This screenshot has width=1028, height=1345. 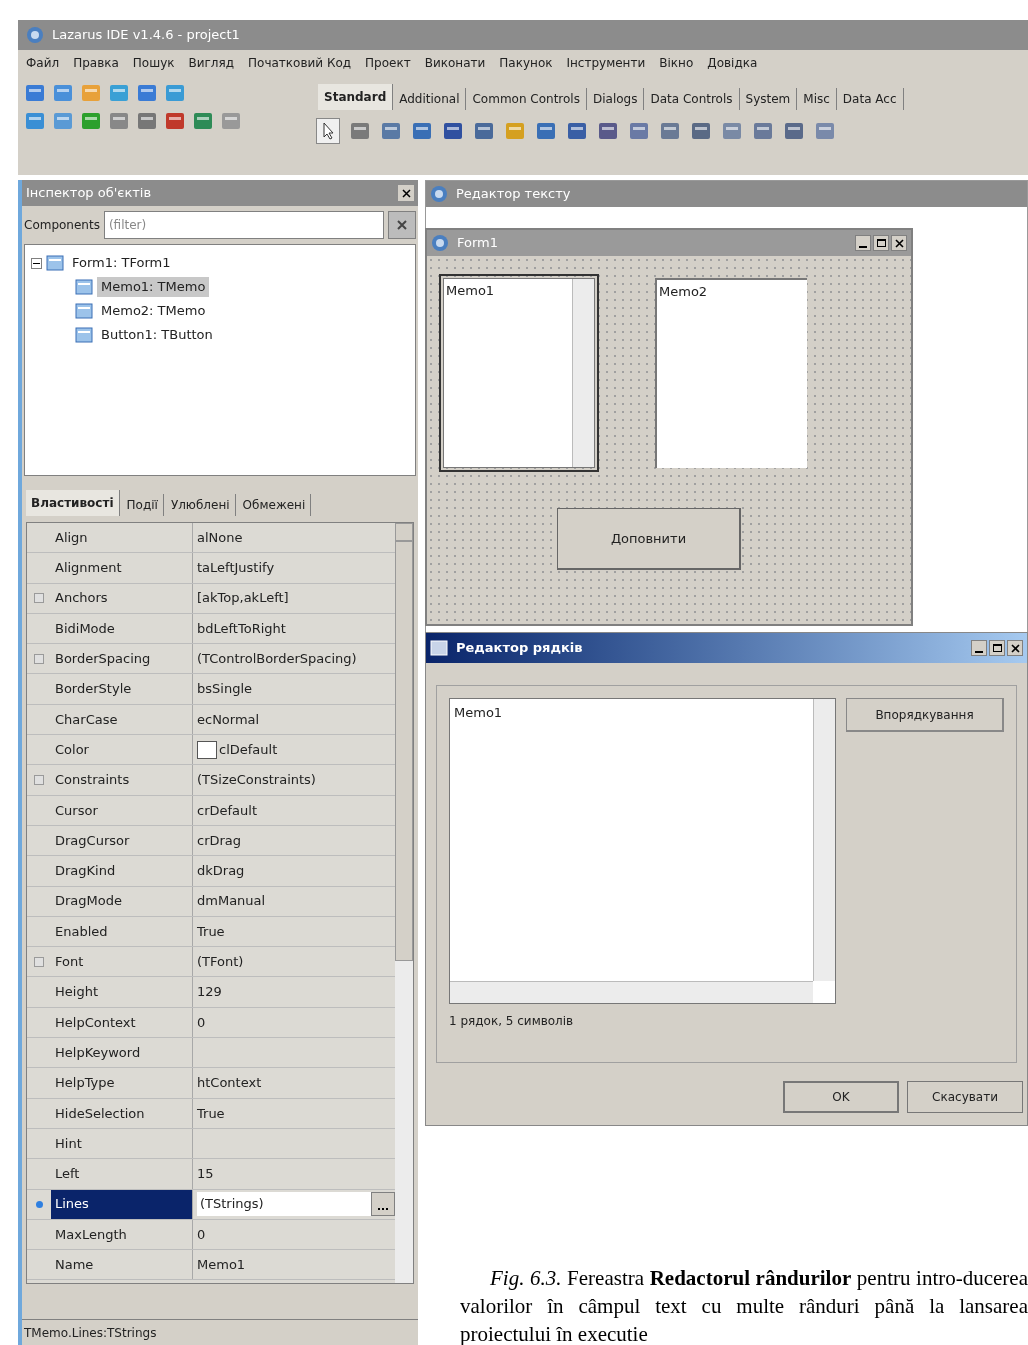 I want to click on property-name: BorderSpacing, so click(x=122, y=659).